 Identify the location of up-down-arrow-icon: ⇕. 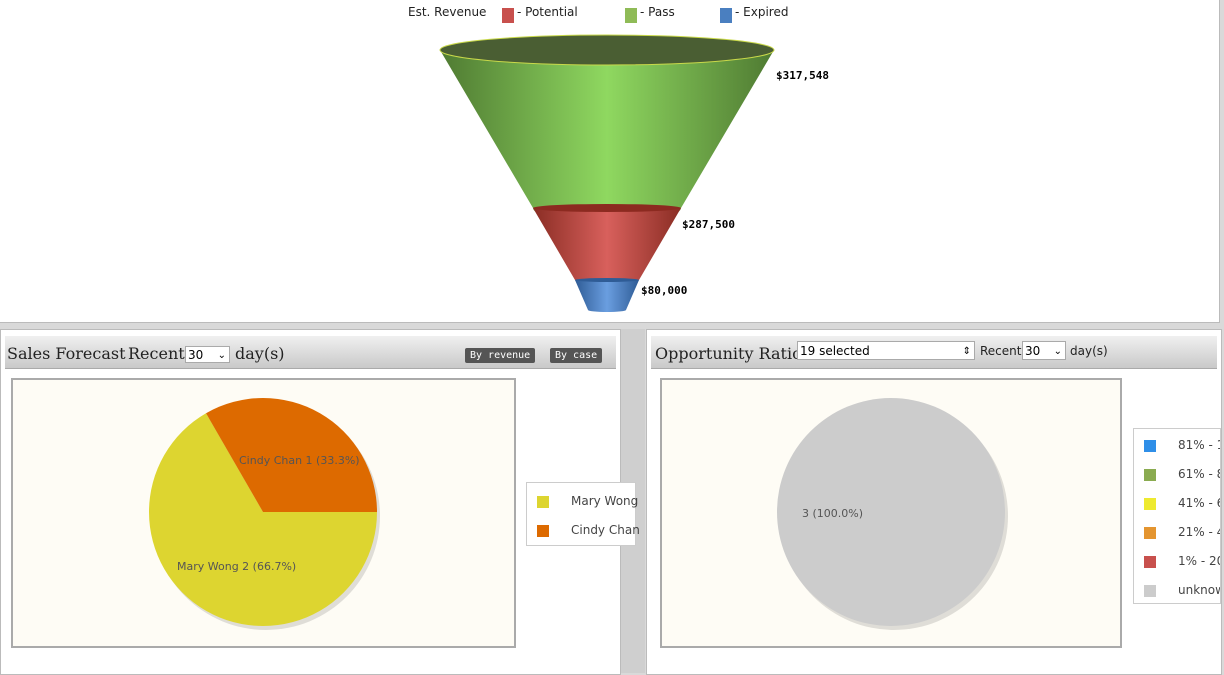
(966, 351).